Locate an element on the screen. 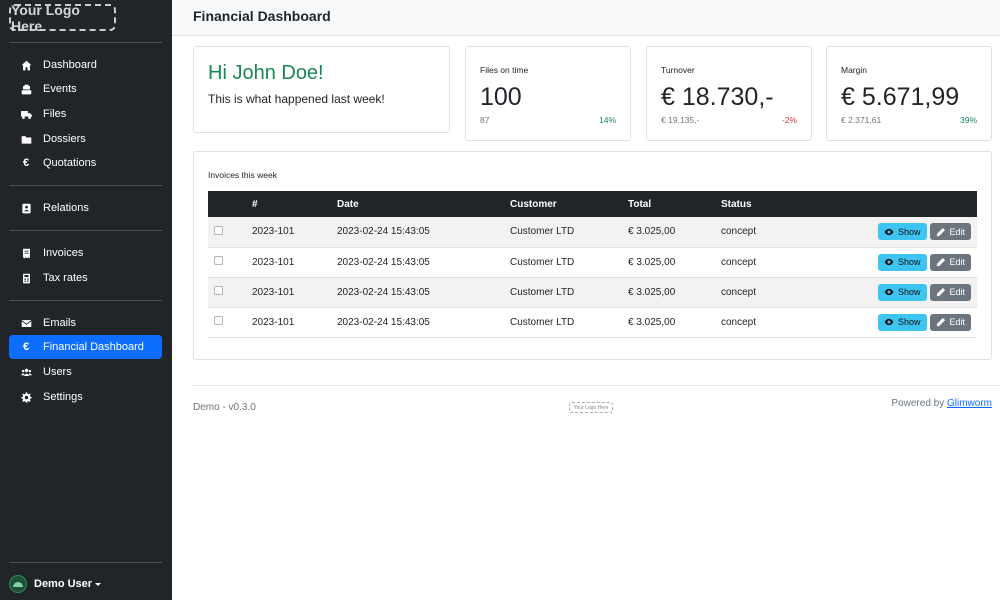 This screenshot has height=600, width=1000. footer-logo: Your Logo Here is located at coordinates (591, 407).